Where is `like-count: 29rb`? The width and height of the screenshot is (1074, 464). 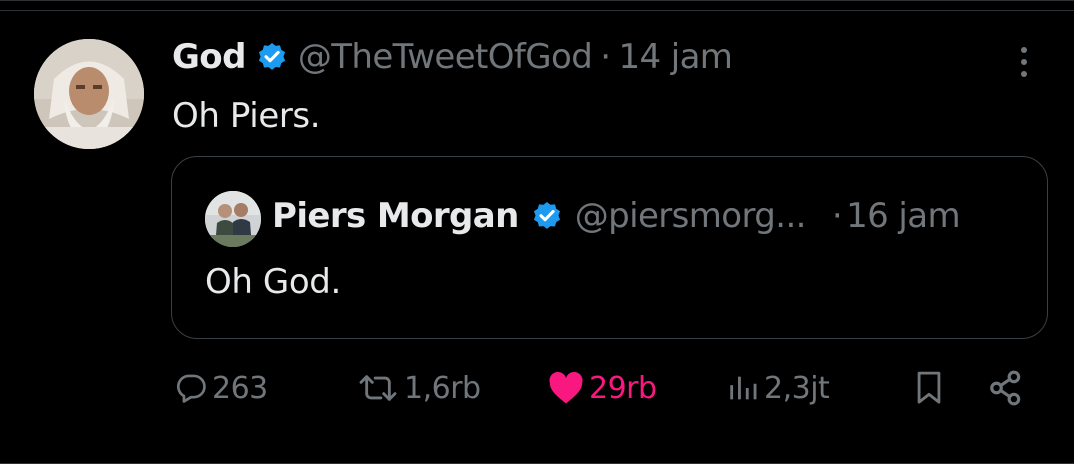
like-count: 29rb is located at coordinates (623, 388).